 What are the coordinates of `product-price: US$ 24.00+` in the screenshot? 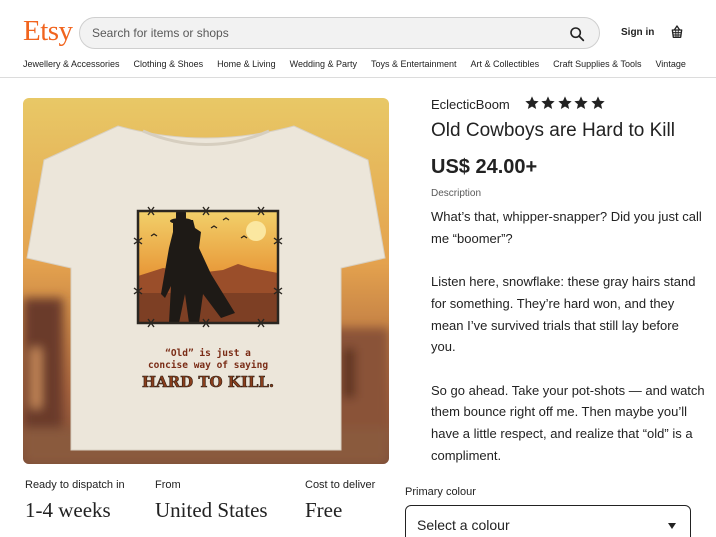 It's located at (484, 167).